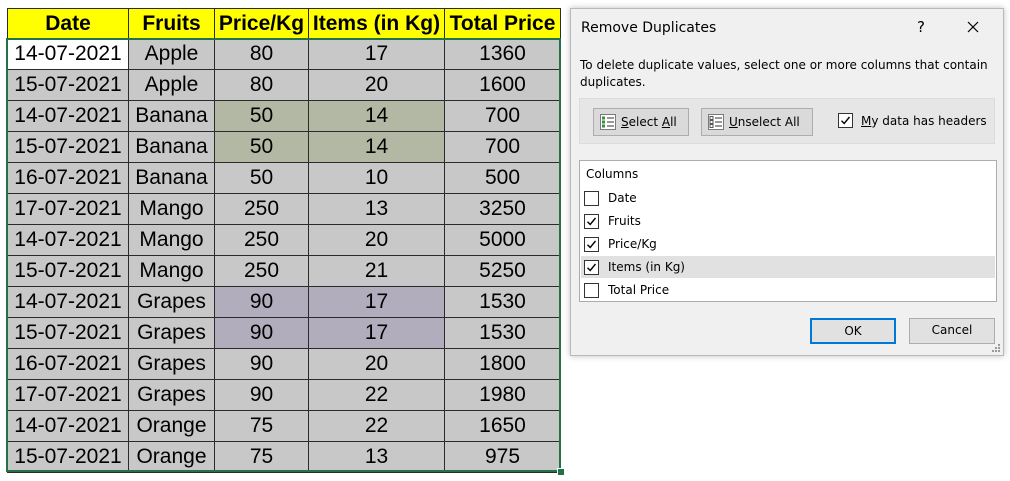  What do you see at coordinates (502, 426) in the screenshot?
I see `cell-total-price: 1650` at bounding box center [502, 426].